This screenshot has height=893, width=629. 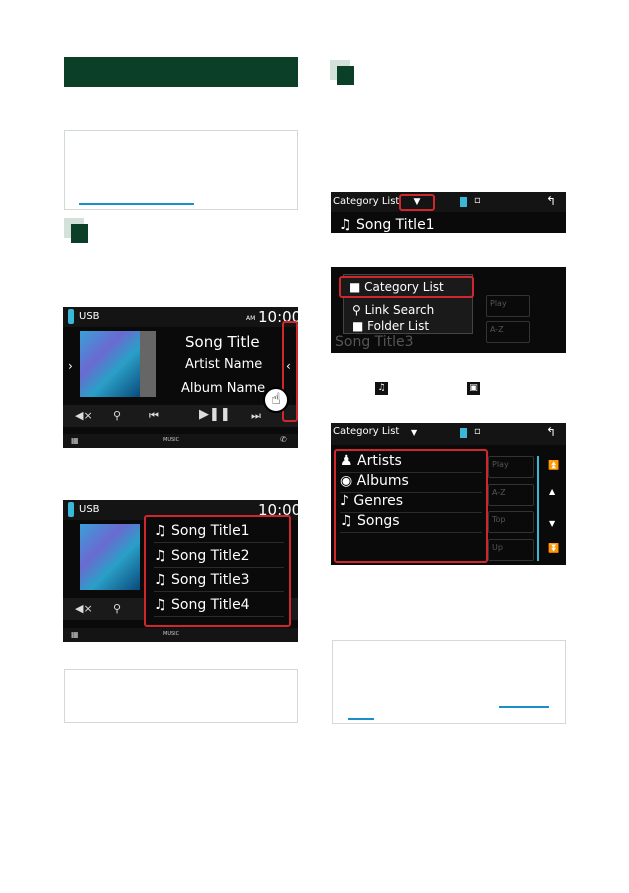 I want to click on info-icons-strip, so click(x=148, y=364).